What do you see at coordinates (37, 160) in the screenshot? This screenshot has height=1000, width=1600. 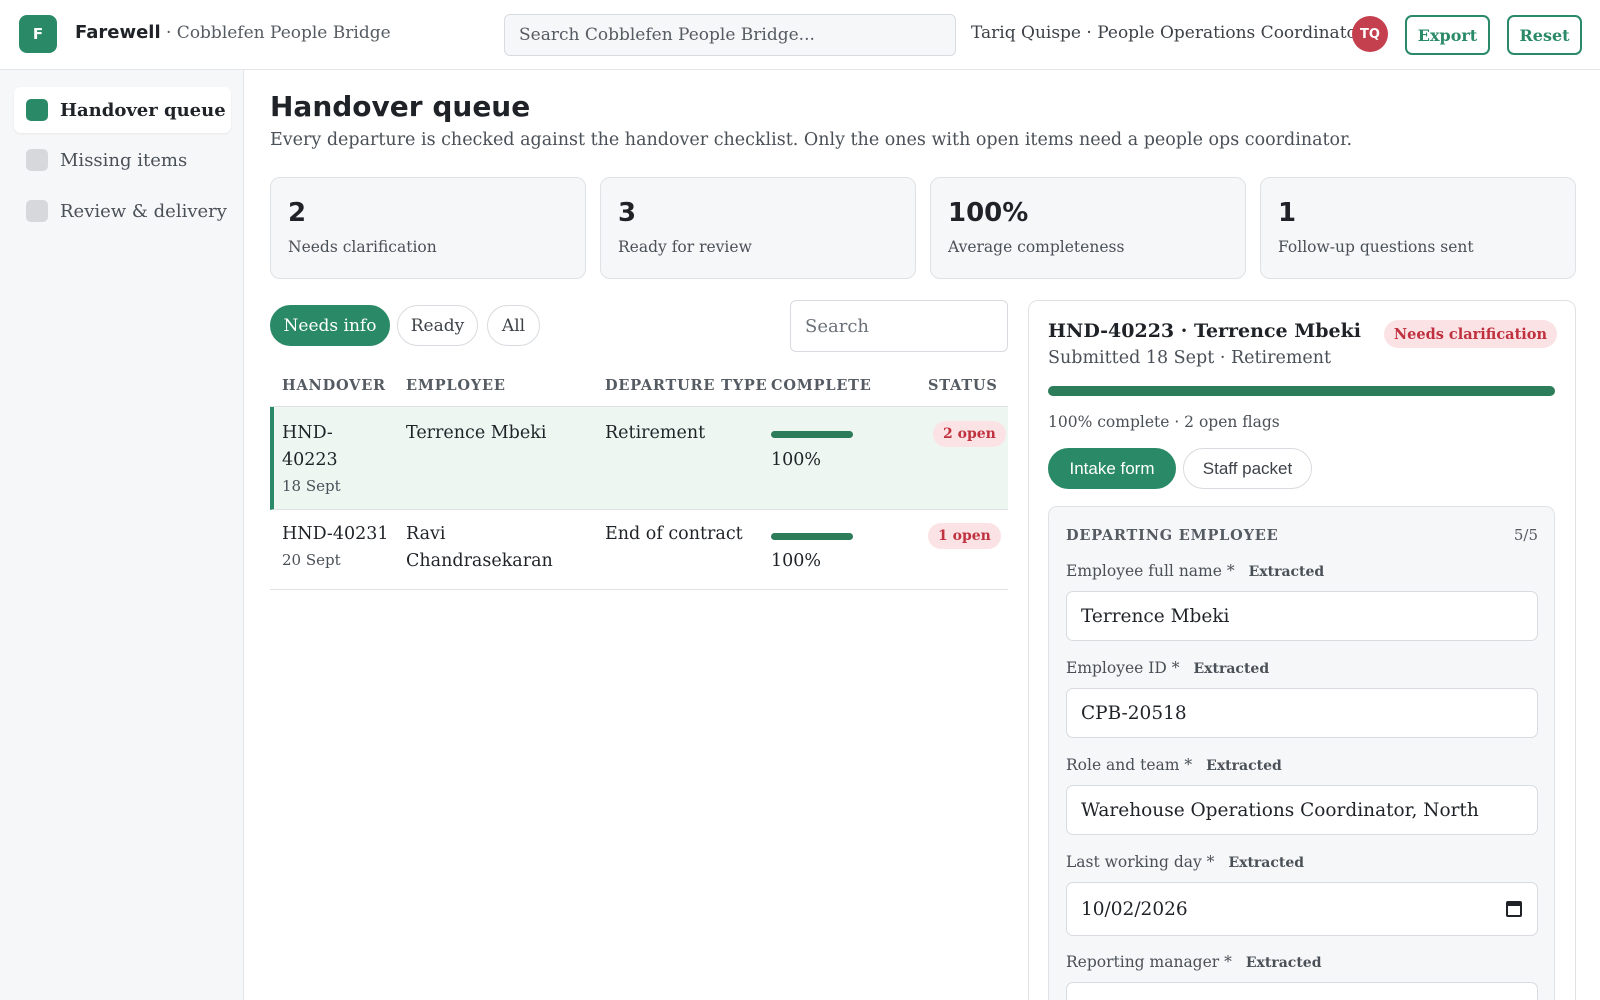 I see `missing-items-icon` at bounding box center [37, 160].